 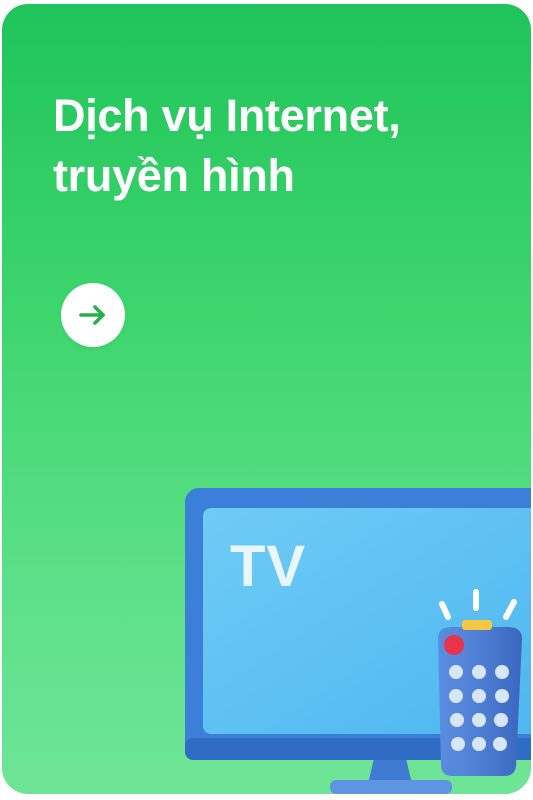 I want to click on remote-power-button, so click(x=454, y=645).